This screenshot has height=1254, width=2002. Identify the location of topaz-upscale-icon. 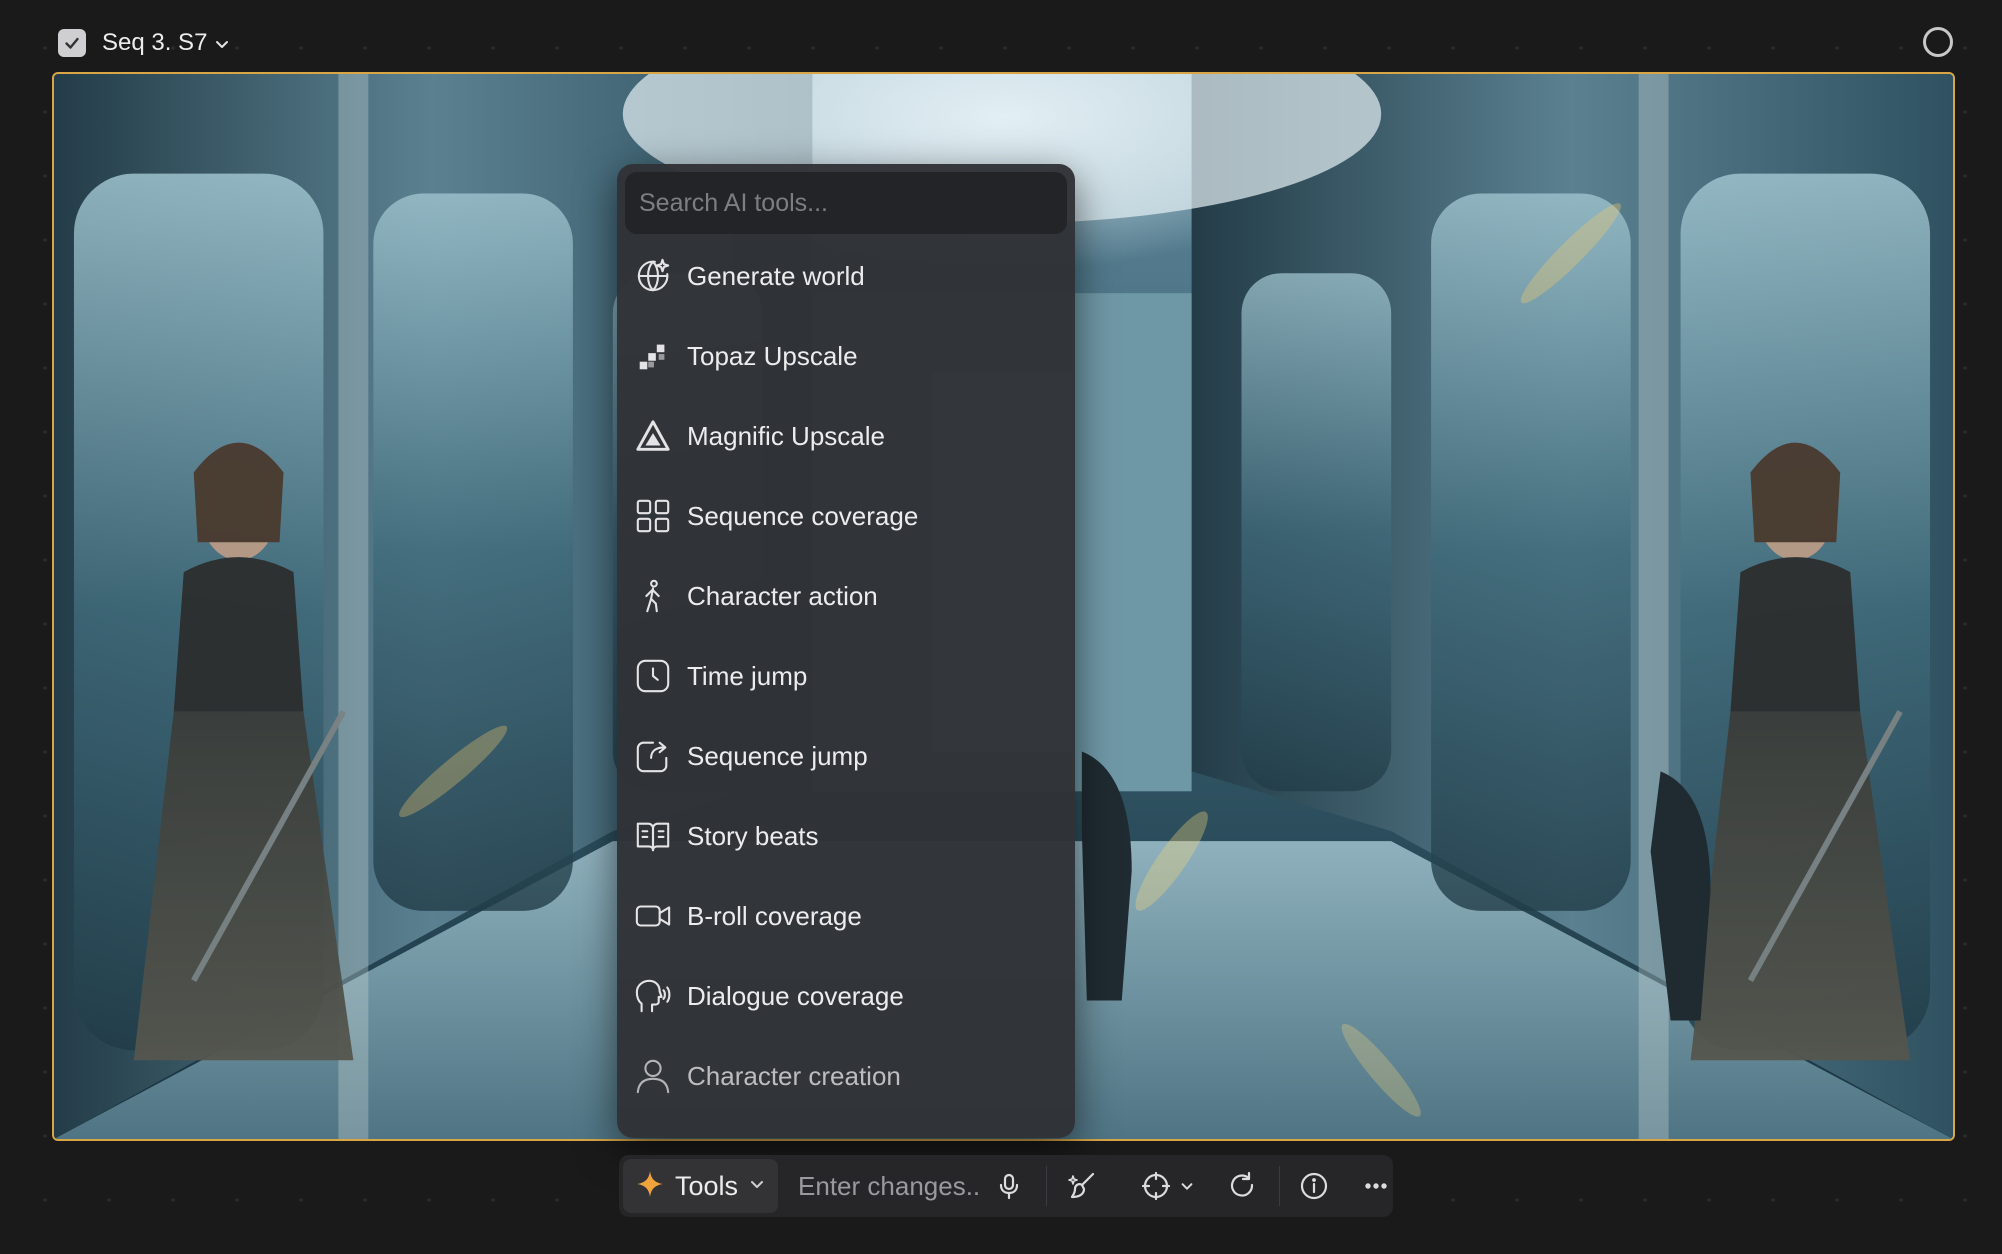
(653, 356).